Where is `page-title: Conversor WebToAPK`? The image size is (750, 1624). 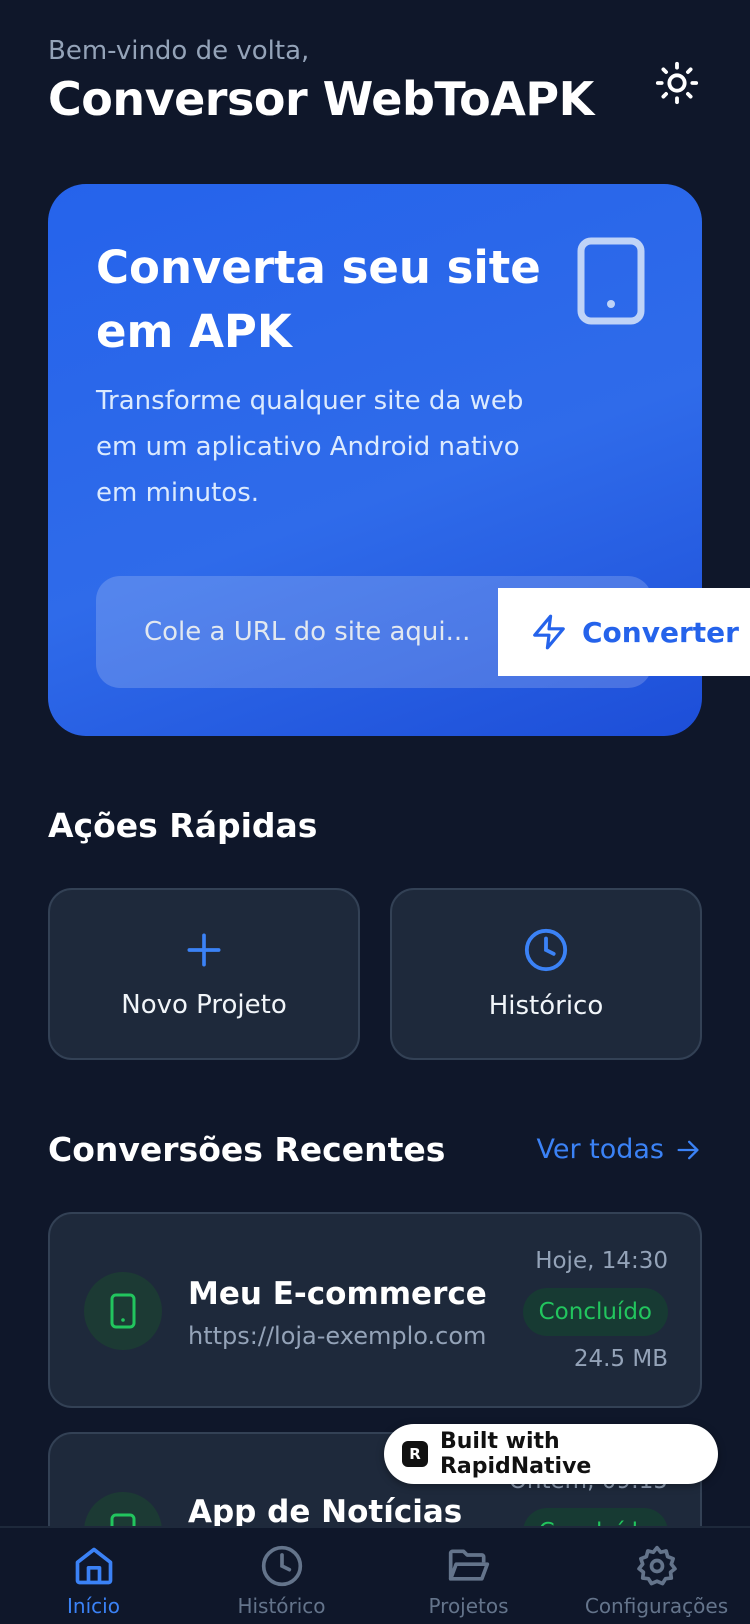 page-title: Conversor WebToAPK is located at coordinates (321, 99).